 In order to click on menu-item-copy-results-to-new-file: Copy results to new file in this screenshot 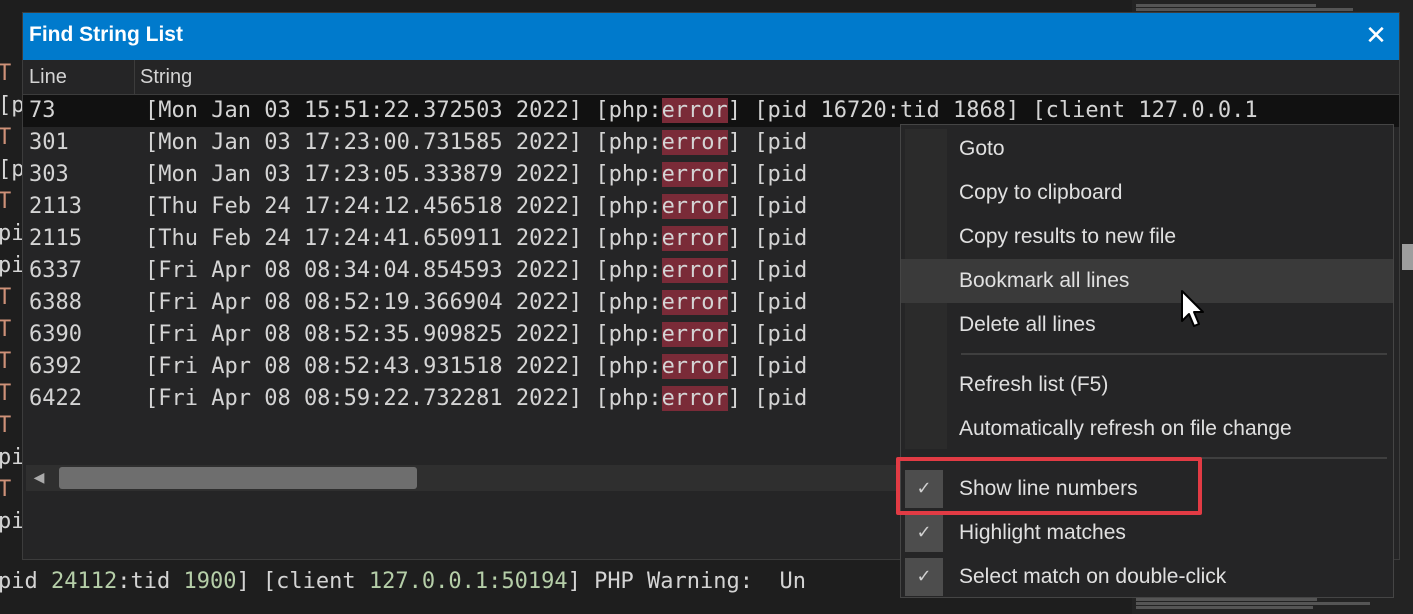, I will do `click(1147, 237)`.